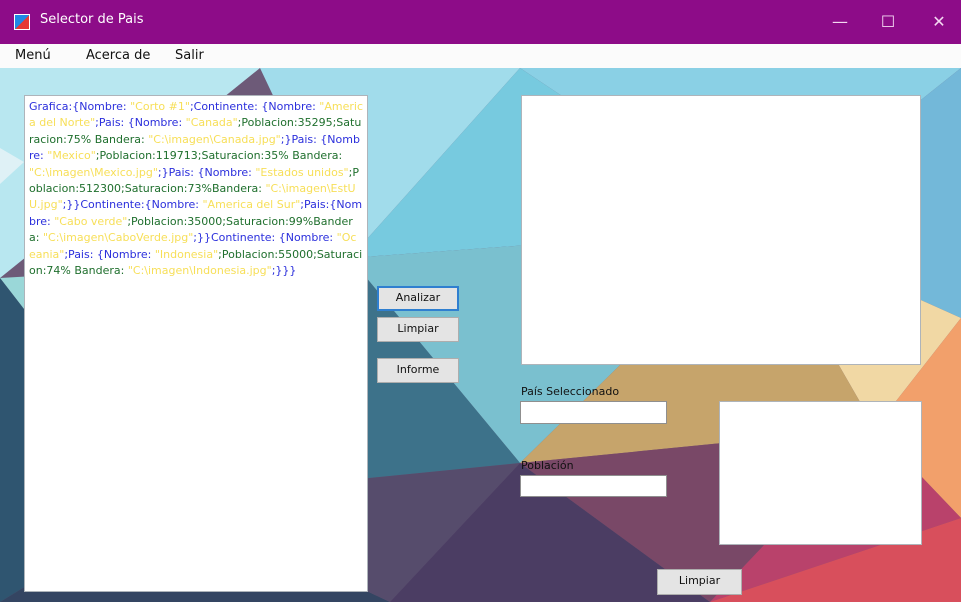 This screenshot has width=961, height=602. Describe the element at coordinates (570, 391) in the screenshot. I see `pais-seleccionado-label: País Seleccionado` at that location.